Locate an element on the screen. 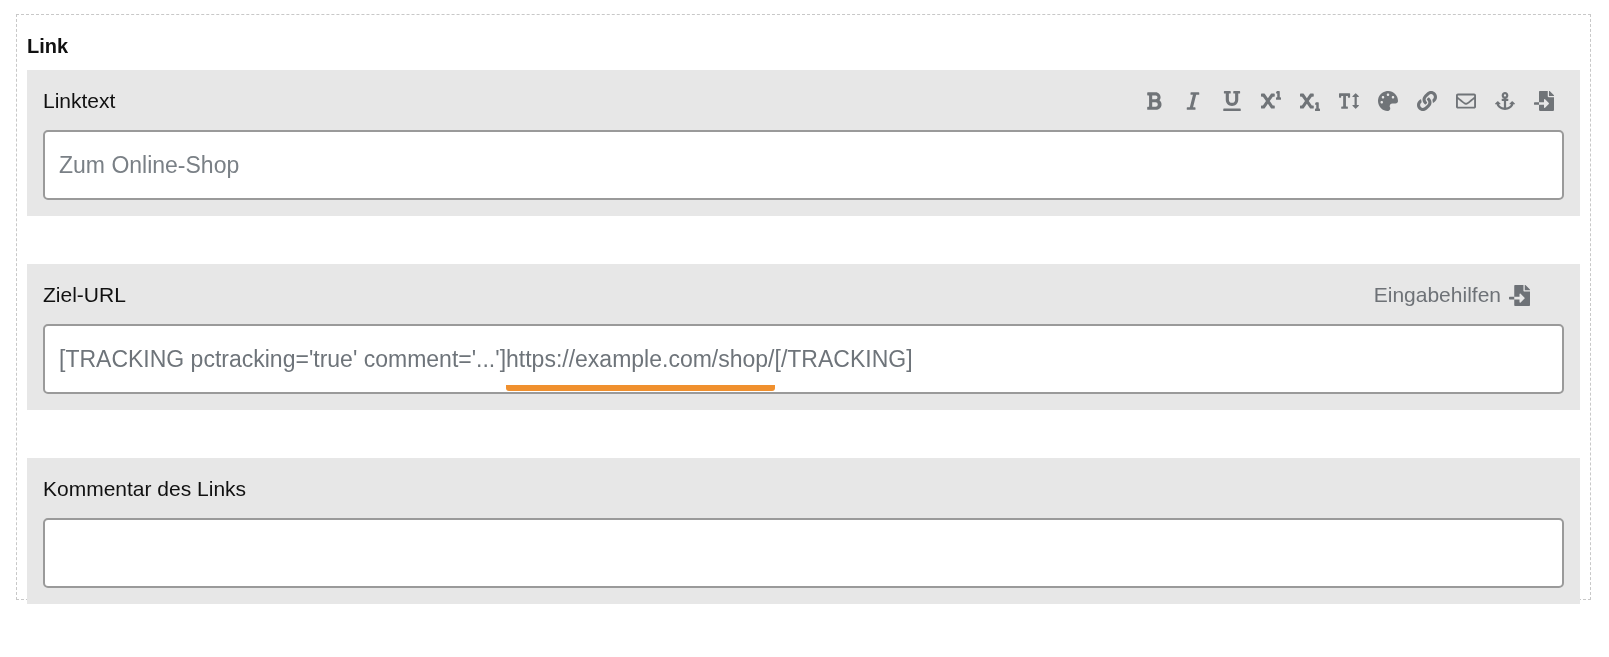 This screenshot has width=1609, height=657. section-title: Link is located at coordinates (48, 46).